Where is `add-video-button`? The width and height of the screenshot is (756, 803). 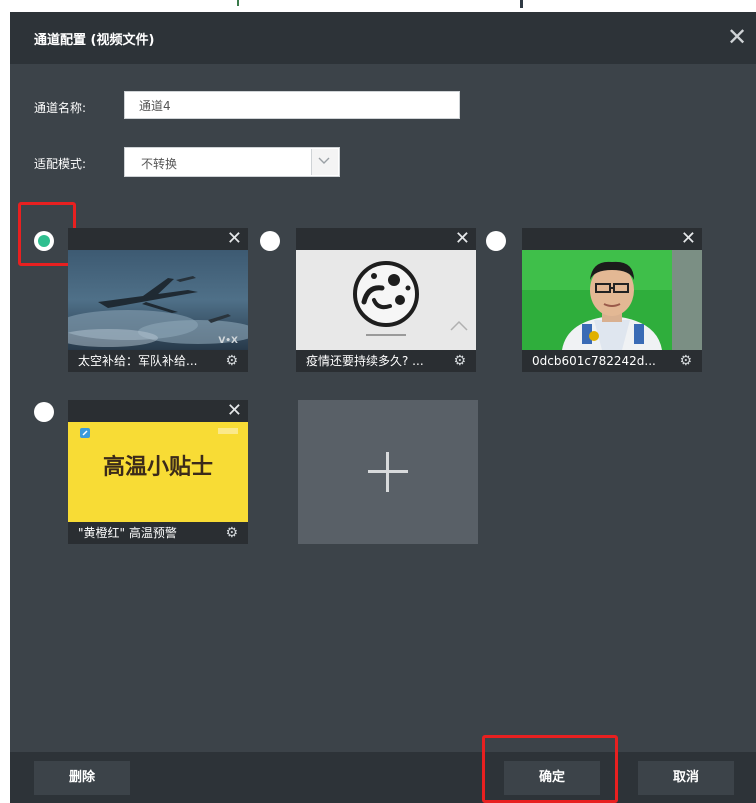
add-video-button is located at coordinates (388, 472).